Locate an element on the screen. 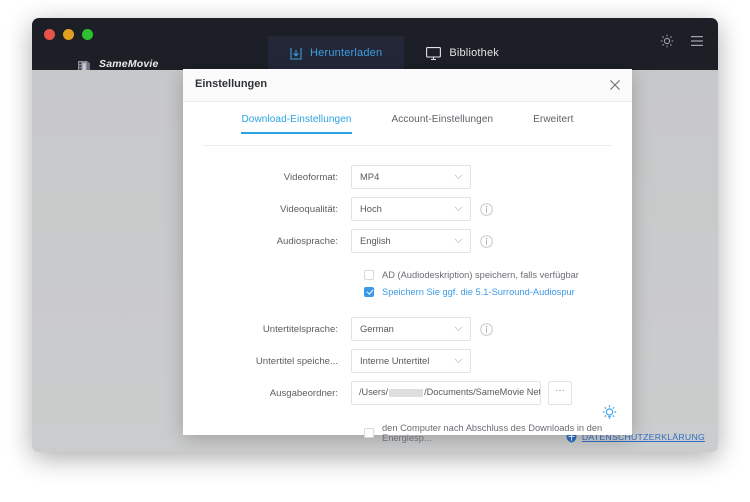  tab-download-einstellungen: Download-Einstellungen is located at coordinates (296, 124).